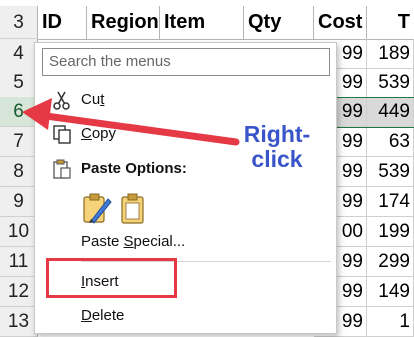 This screenshot has width=414, height=337. What do you see at coordinates (134, 168) in the screenshot?
I see `paste-options-label: Paste Options:` at bounding box center [134, 168].